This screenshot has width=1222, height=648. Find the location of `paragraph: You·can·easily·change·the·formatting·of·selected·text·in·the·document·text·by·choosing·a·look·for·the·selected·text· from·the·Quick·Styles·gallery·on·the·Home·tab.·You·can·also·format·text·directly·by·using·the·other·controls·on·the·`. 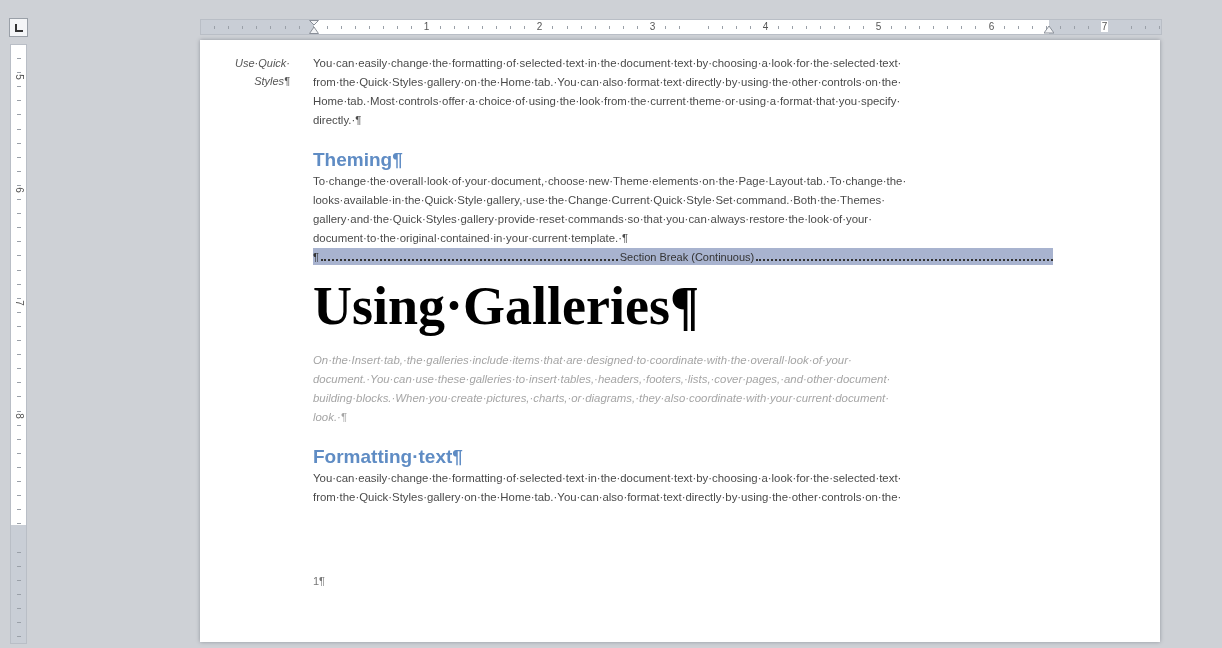

paragraph: You·can·easily·change·the·formatting·of·selected·text·in·the·document·text·by·choosing·a·look·for·the·selected·text· from·the·Quick·Styles·gallery·on·the·Home·tab.·You·can·also·format·text·directly·by·using·the·other·controls·on·the· is located at coordinates (608, 488).